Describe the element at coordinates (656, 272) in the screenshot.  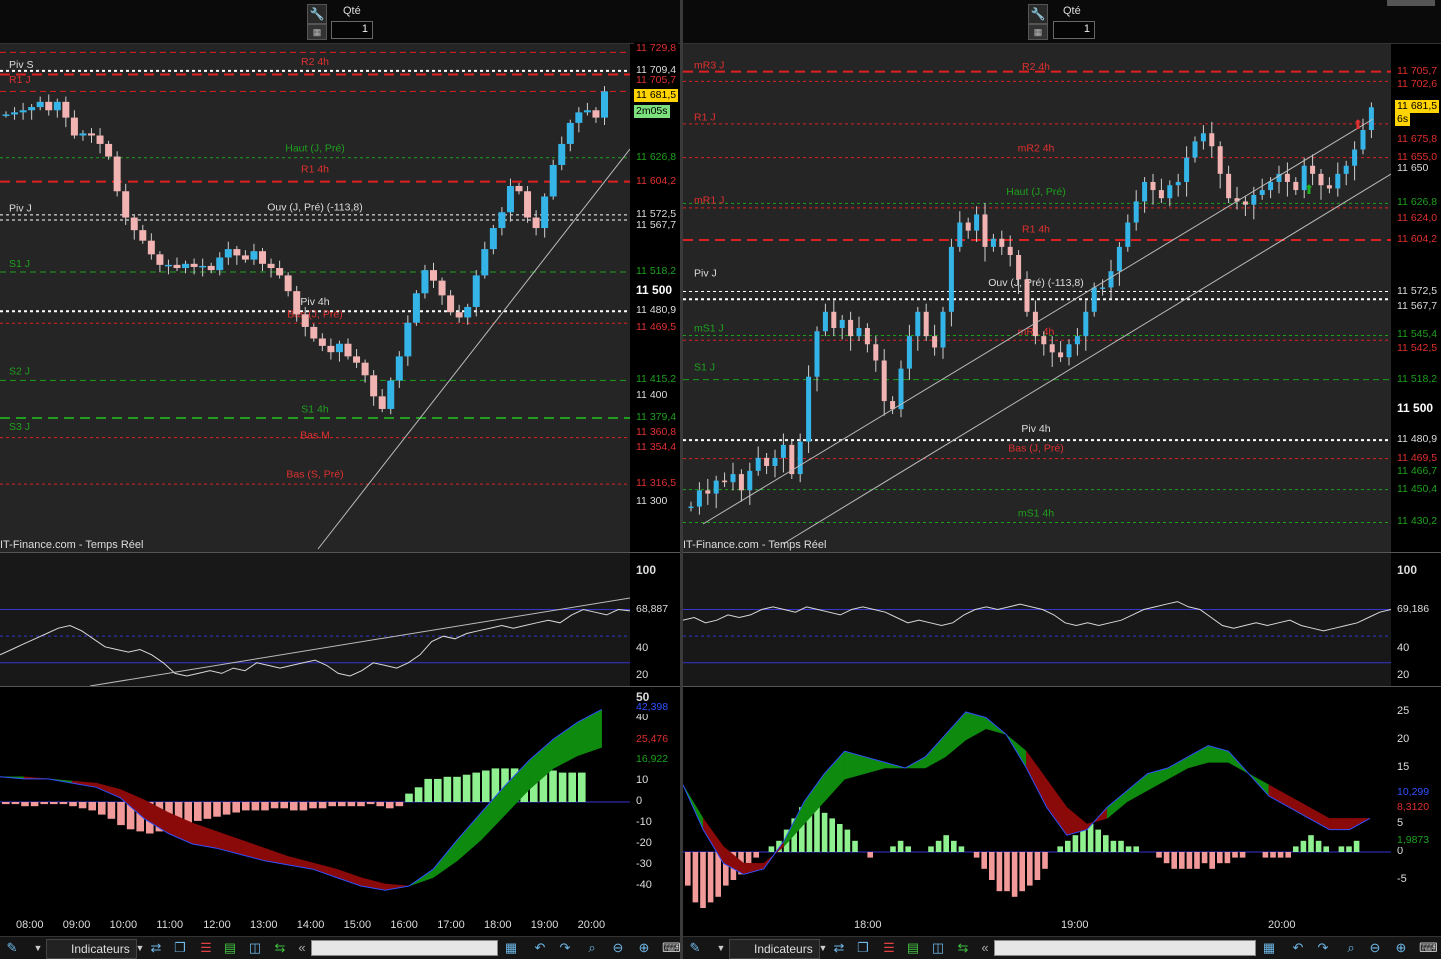
I see `price-tag: 11 518,2` at that location.